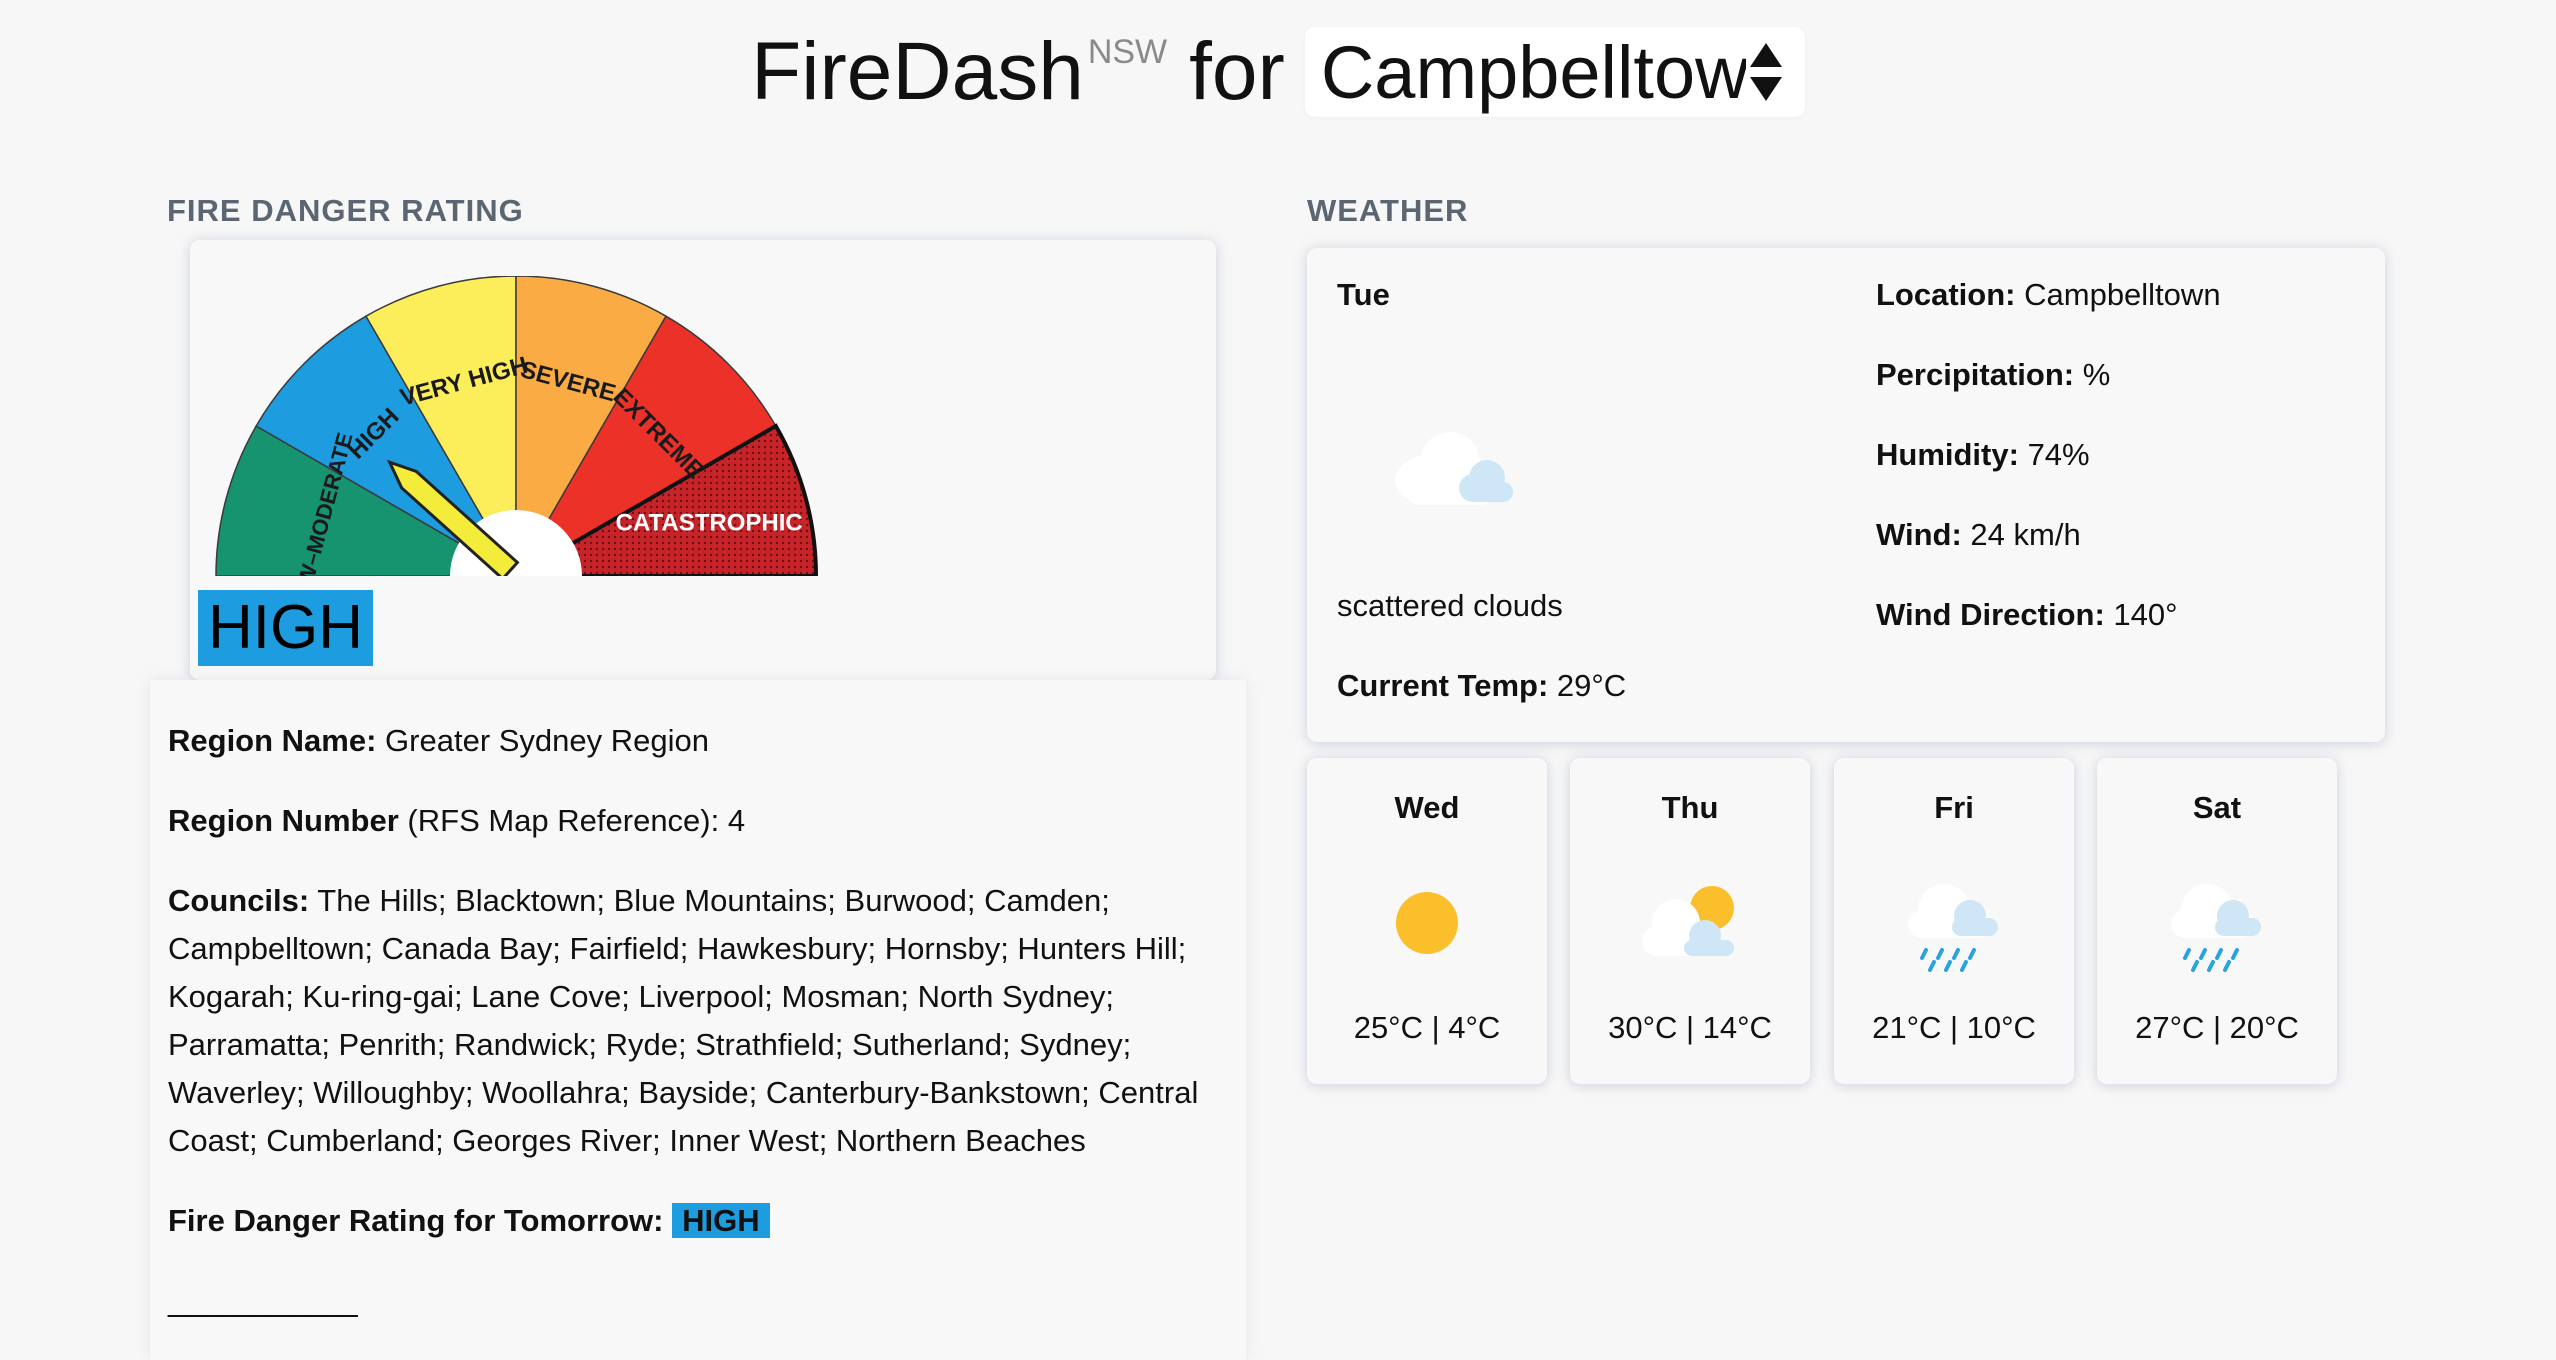  Describe the element at coordinates (1975, 374) in the screenshot. I see `precipitation-label: Percipitation:` at that location.